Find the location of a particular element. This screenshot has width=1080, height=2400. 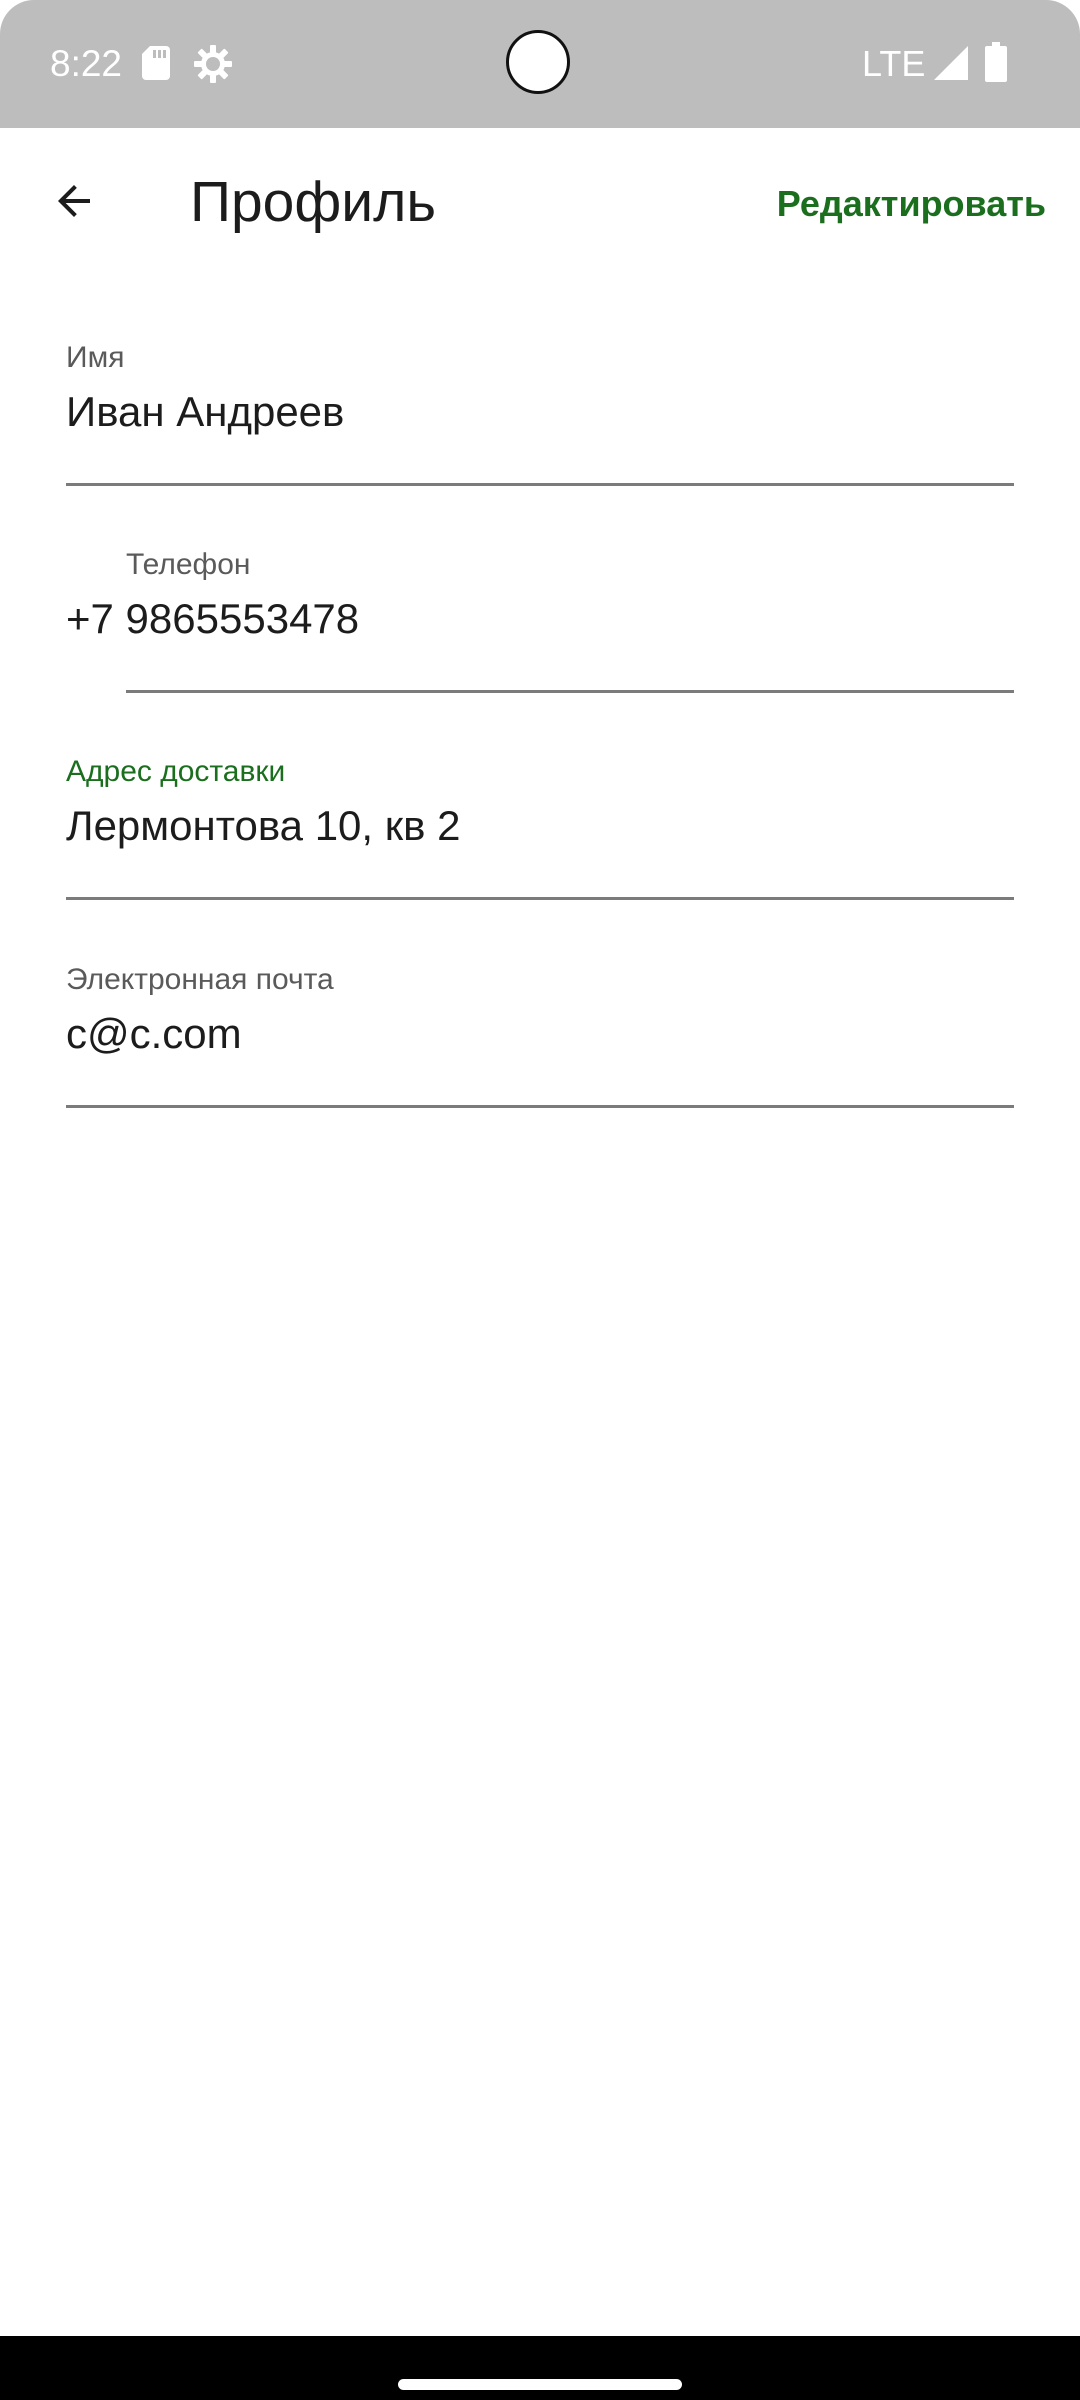

arrow-back-icon is located at coordinates (74, 201).